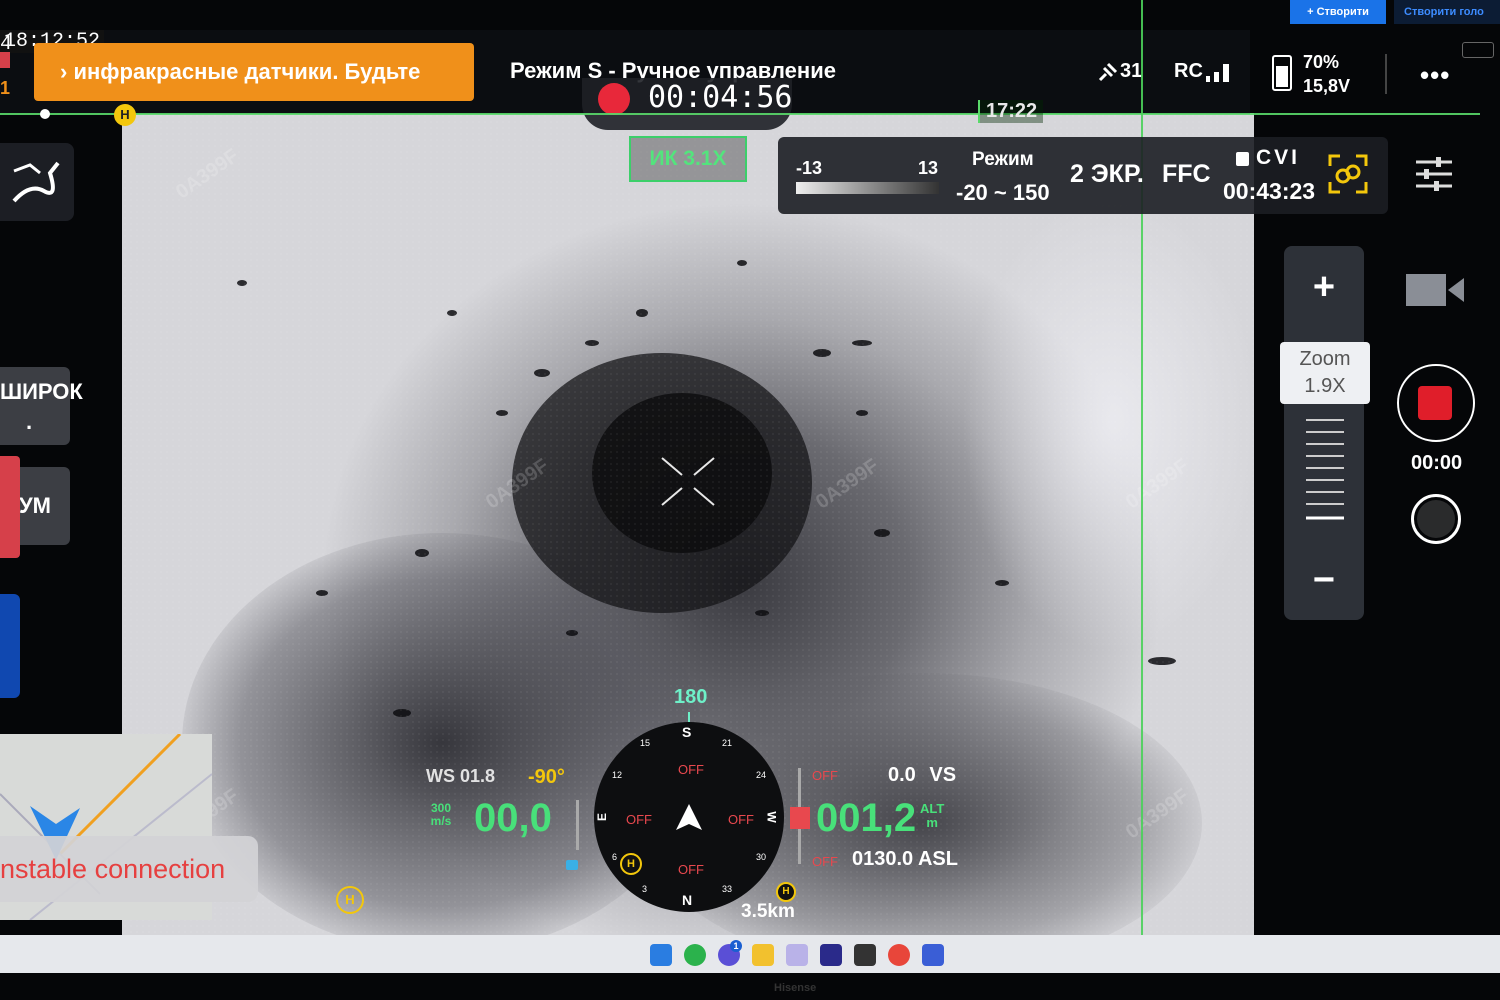 The width and height of the screenshot is (1500, 1000). Describe the element at coordinates (687, 732) in the screenshot. I see `compass-south: S` at that location.